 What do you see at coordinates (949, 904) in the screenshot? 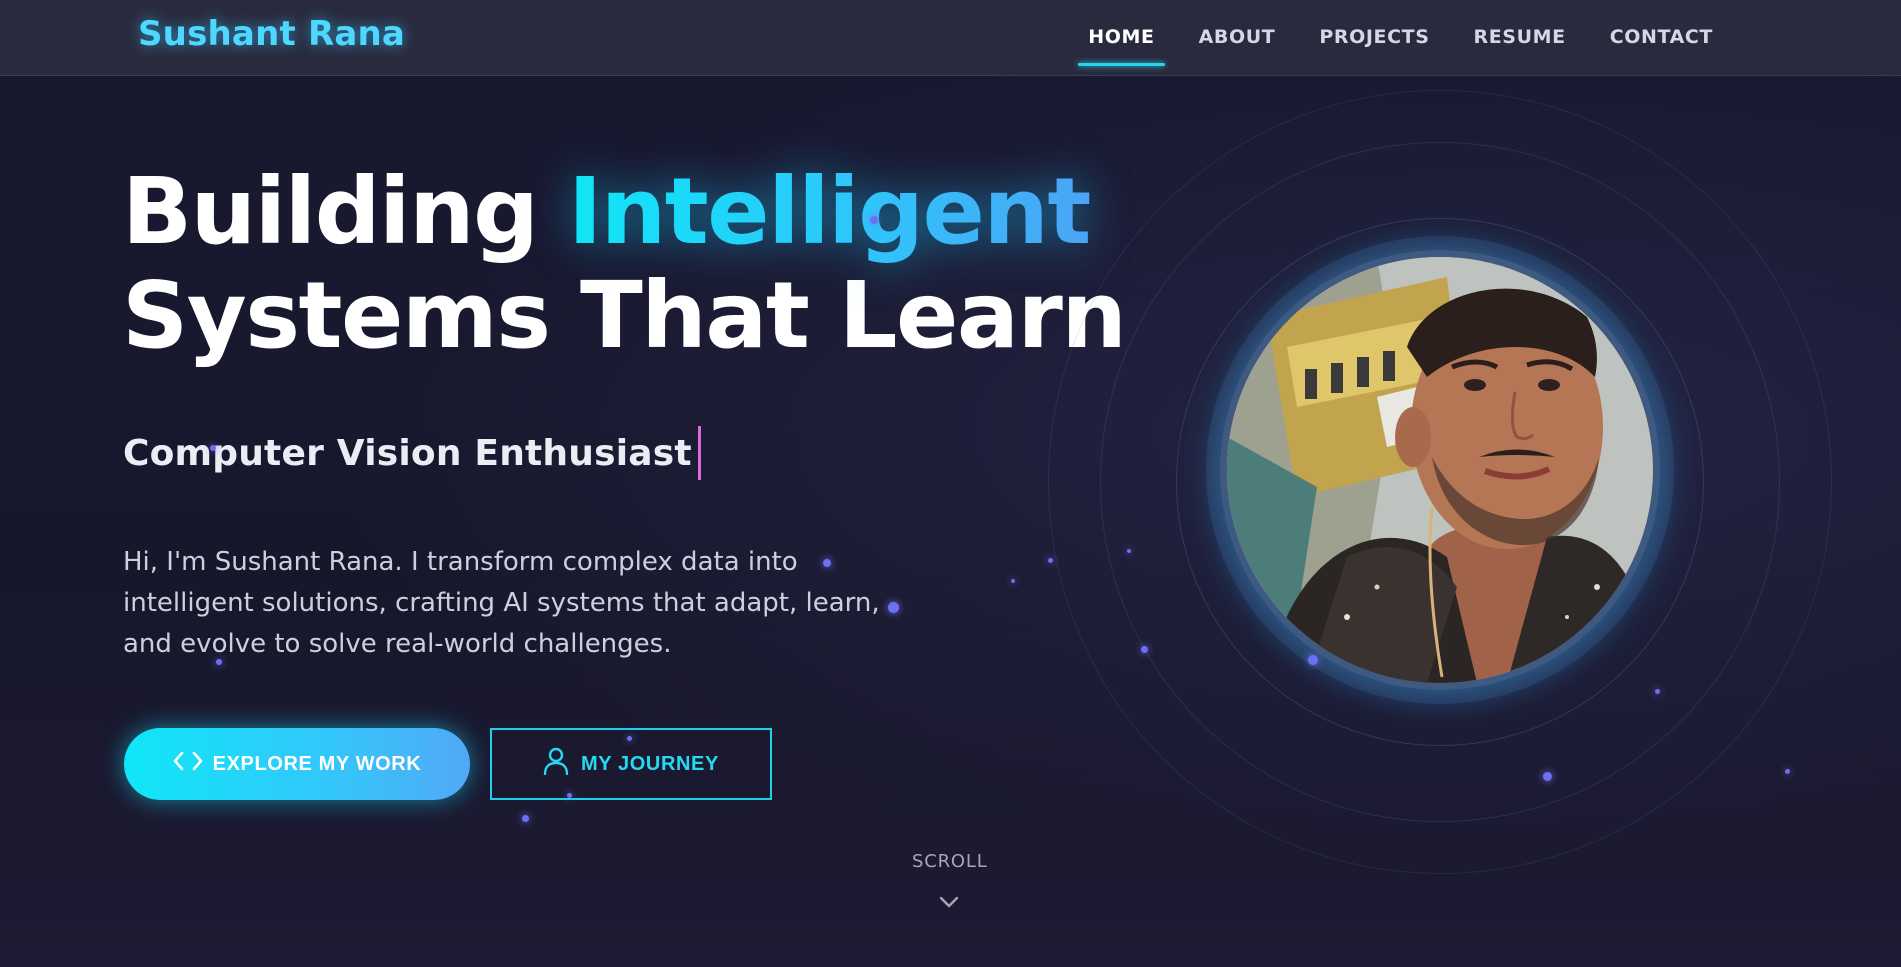
I see `chevron-down-icon` at bounding box center [949, 904].